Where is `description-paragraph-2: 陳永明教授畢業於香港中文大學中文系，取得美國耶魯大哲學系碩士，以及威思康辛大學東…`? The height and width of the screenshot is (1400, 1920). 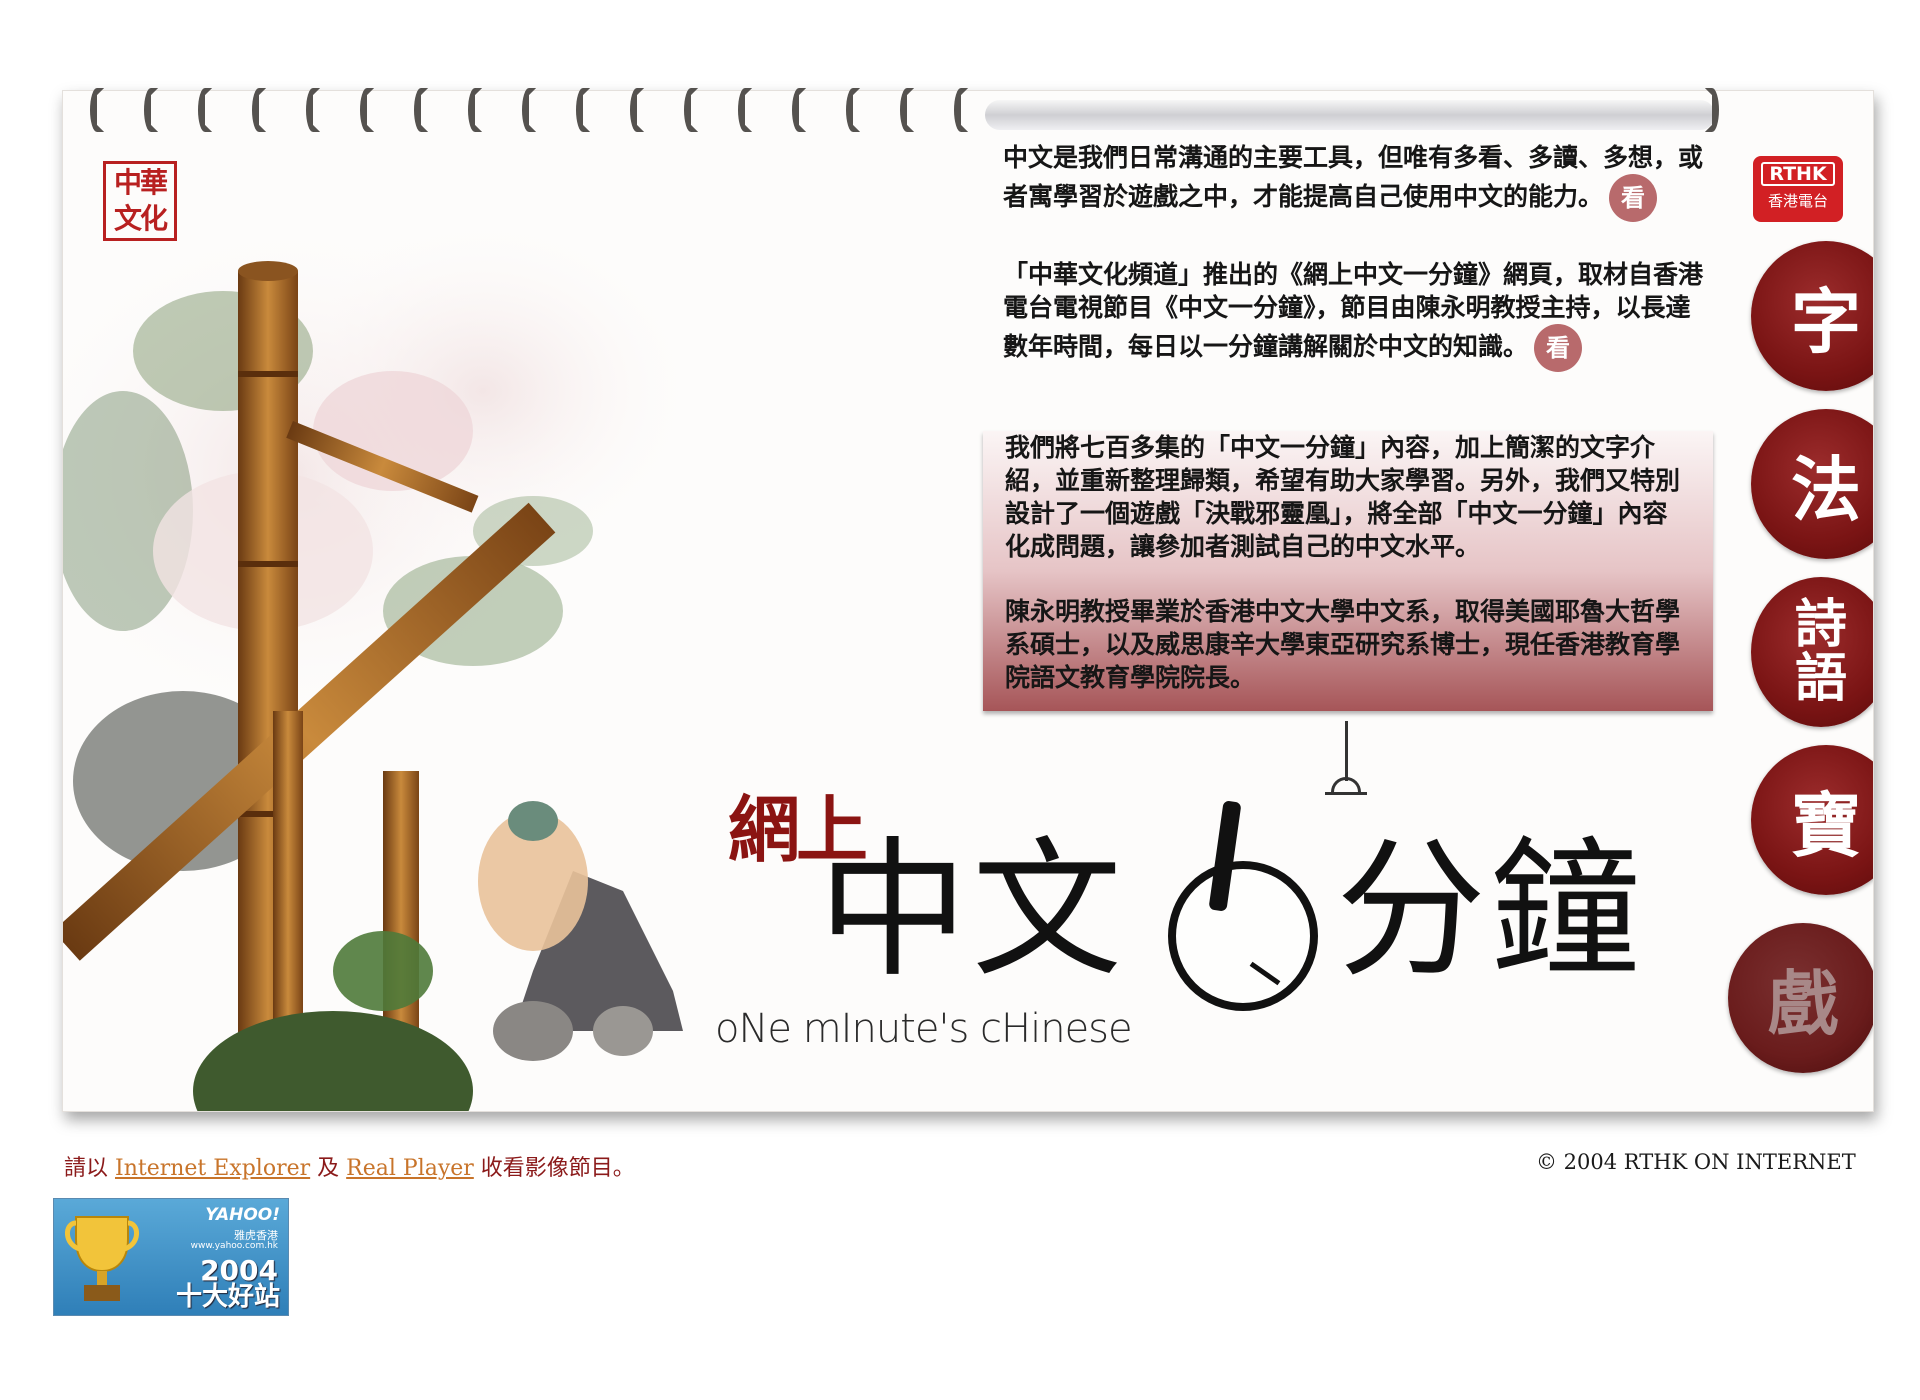
description-paragraph-2: 陳永明教授畢業於香港中文大學中文系，取得美國耶魯大哲學系碩士，以及威思康辛大學東… is located at coordinates (1343, 644).